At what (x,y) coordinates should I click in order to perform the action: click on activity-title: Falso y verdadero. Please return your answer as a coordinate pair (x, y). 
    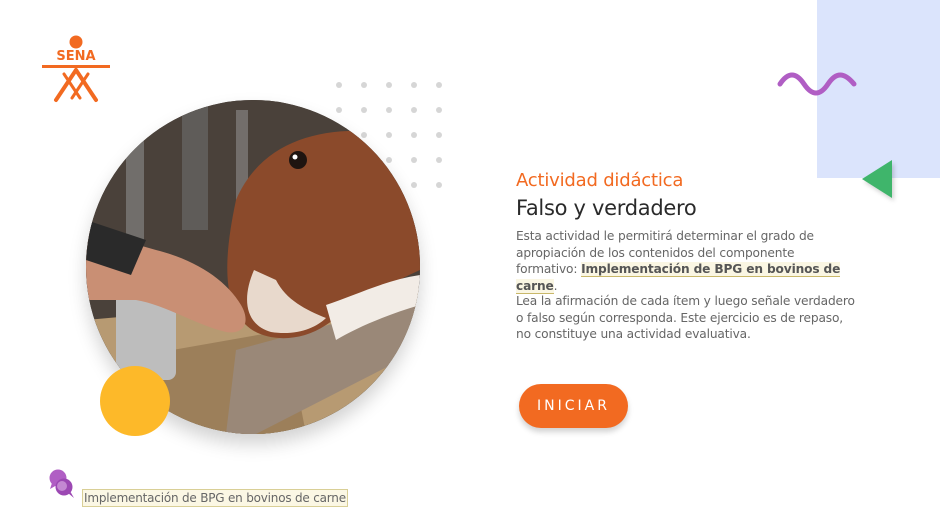
    Looking at the image, I should click on (606, 208).